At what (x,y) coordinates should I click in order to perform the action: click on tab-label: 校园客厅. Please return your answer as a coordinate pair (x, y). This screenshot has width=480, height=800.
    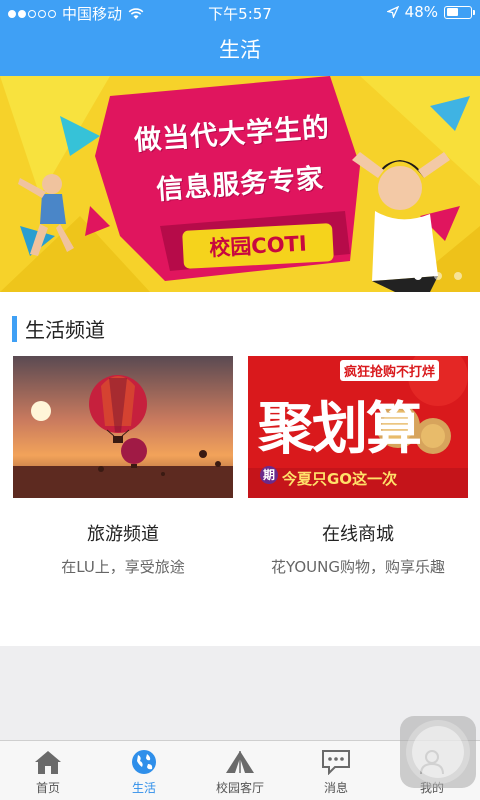
    Looking at the image, I should click on (239, 788).